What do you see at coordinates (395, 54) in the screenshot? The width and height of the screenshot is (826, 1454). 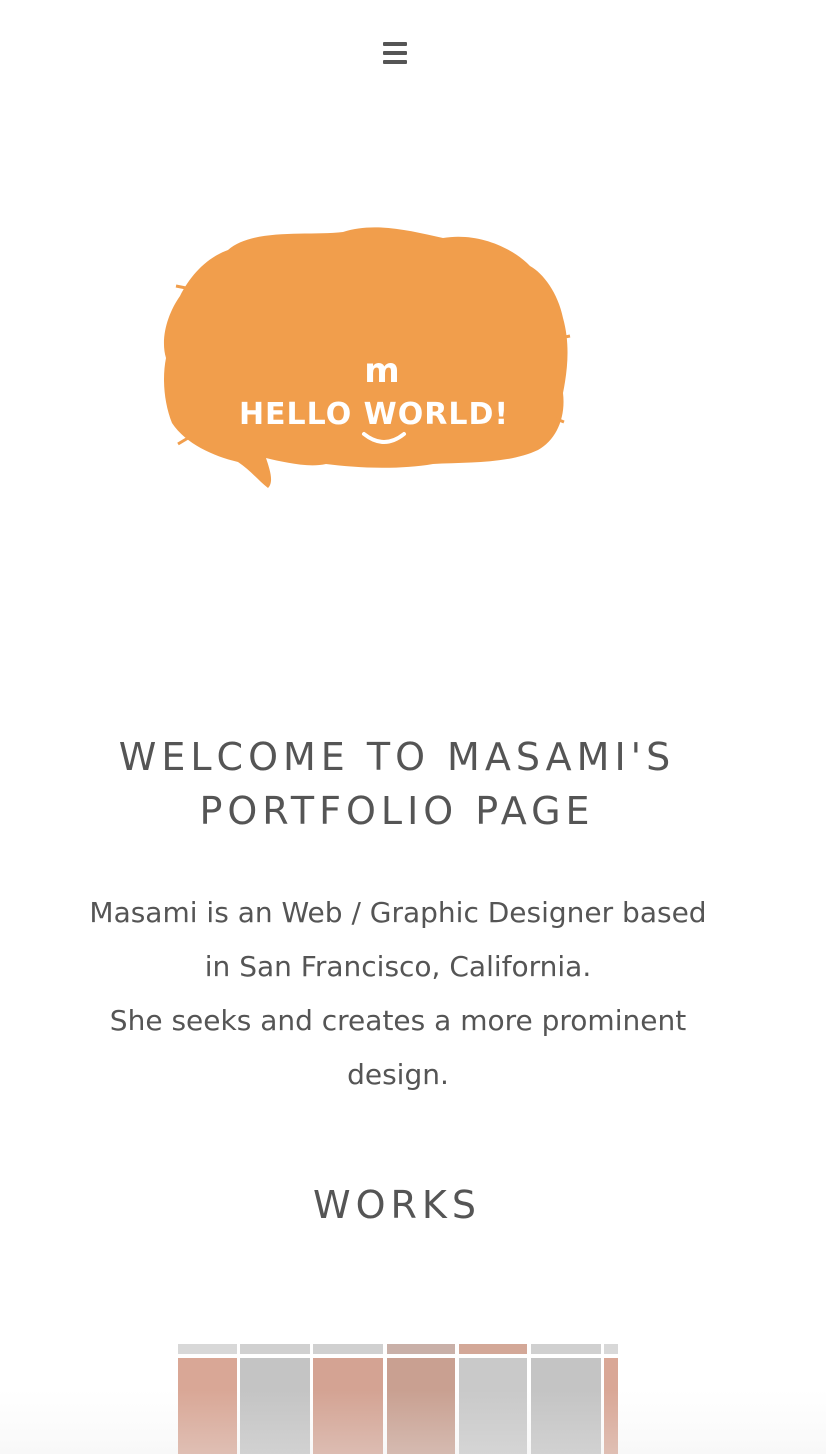 I see `hamburger-menu-icon` at bounding box center [395, 54].